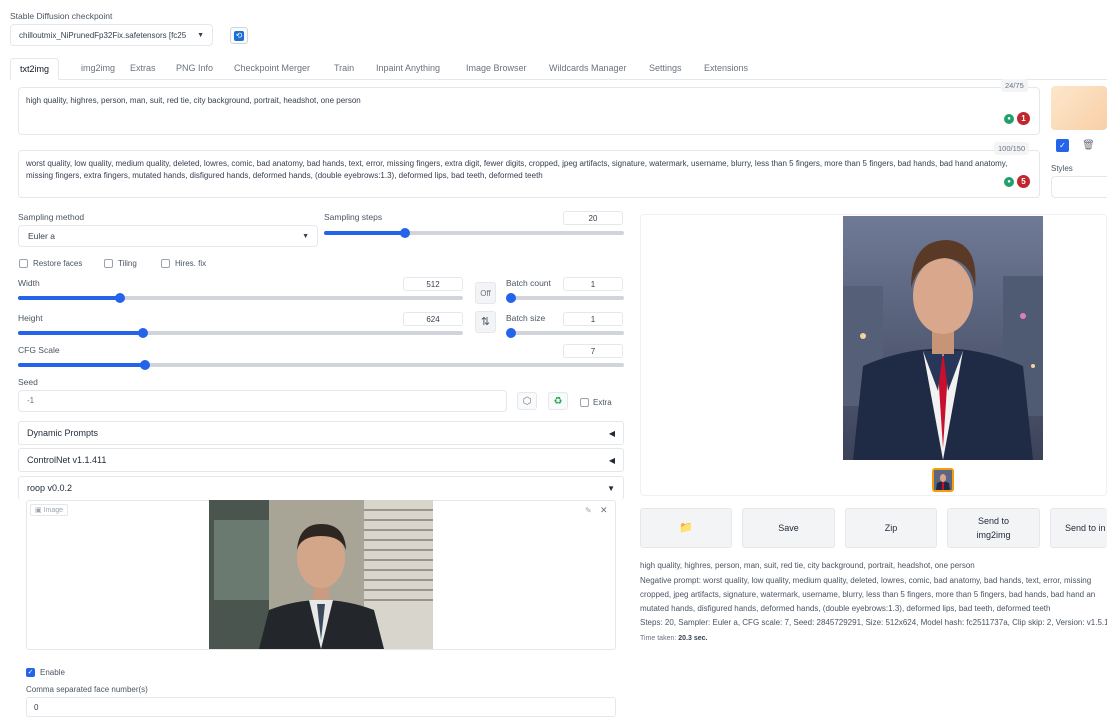 The width and height of the screenshot is (1107, 720). I want to click on roop-enable-label: Enable, so click(52, 672).